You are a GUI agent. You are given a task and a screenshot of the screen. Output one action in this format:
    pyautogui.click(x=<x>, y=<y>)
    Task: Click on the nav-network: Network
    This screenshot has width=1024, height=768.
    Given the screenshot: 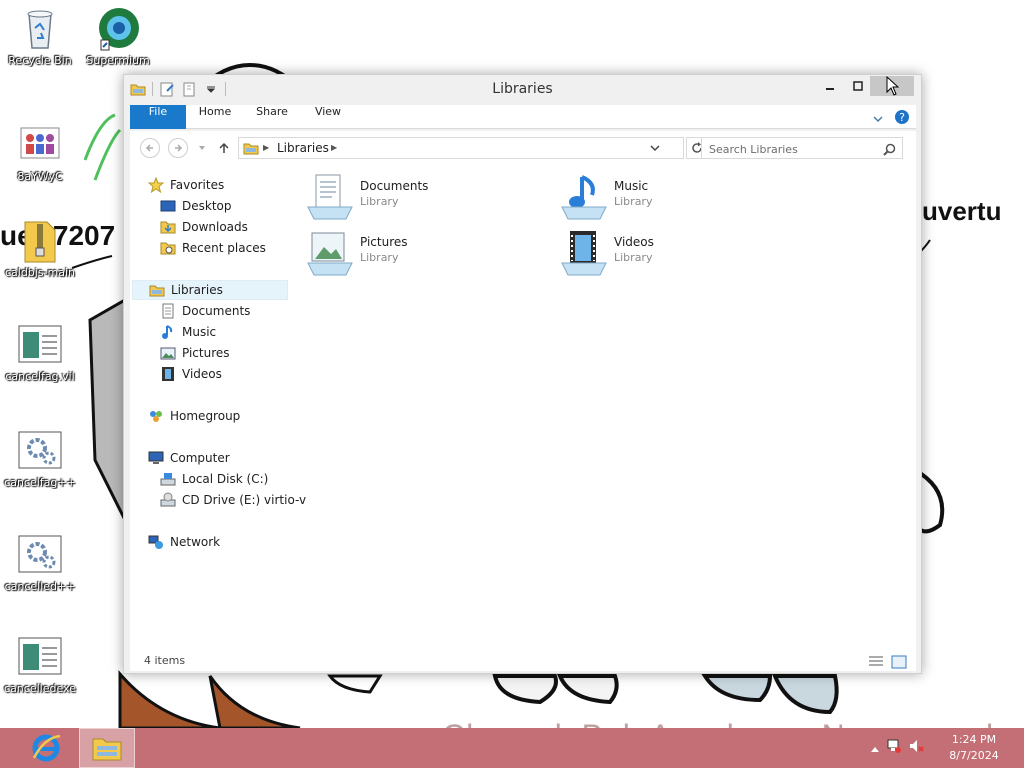 What is the action you would take?
    pyautogui.click(x=184, y=542)
    